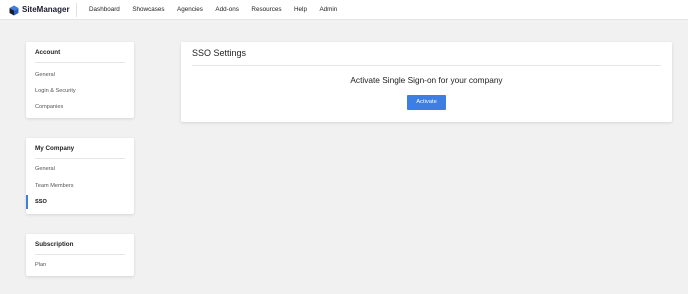 The width and height of the screenshot is (688, 294). I want to click on activate-button: Activate, so click(426, 102).